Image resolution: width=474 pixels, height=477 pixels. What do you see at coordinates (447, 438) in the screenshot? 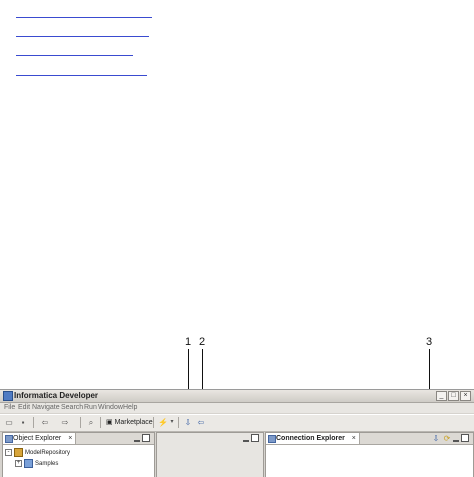
I see `refresh-icon: ⟳` at bounding box center [447, 438].